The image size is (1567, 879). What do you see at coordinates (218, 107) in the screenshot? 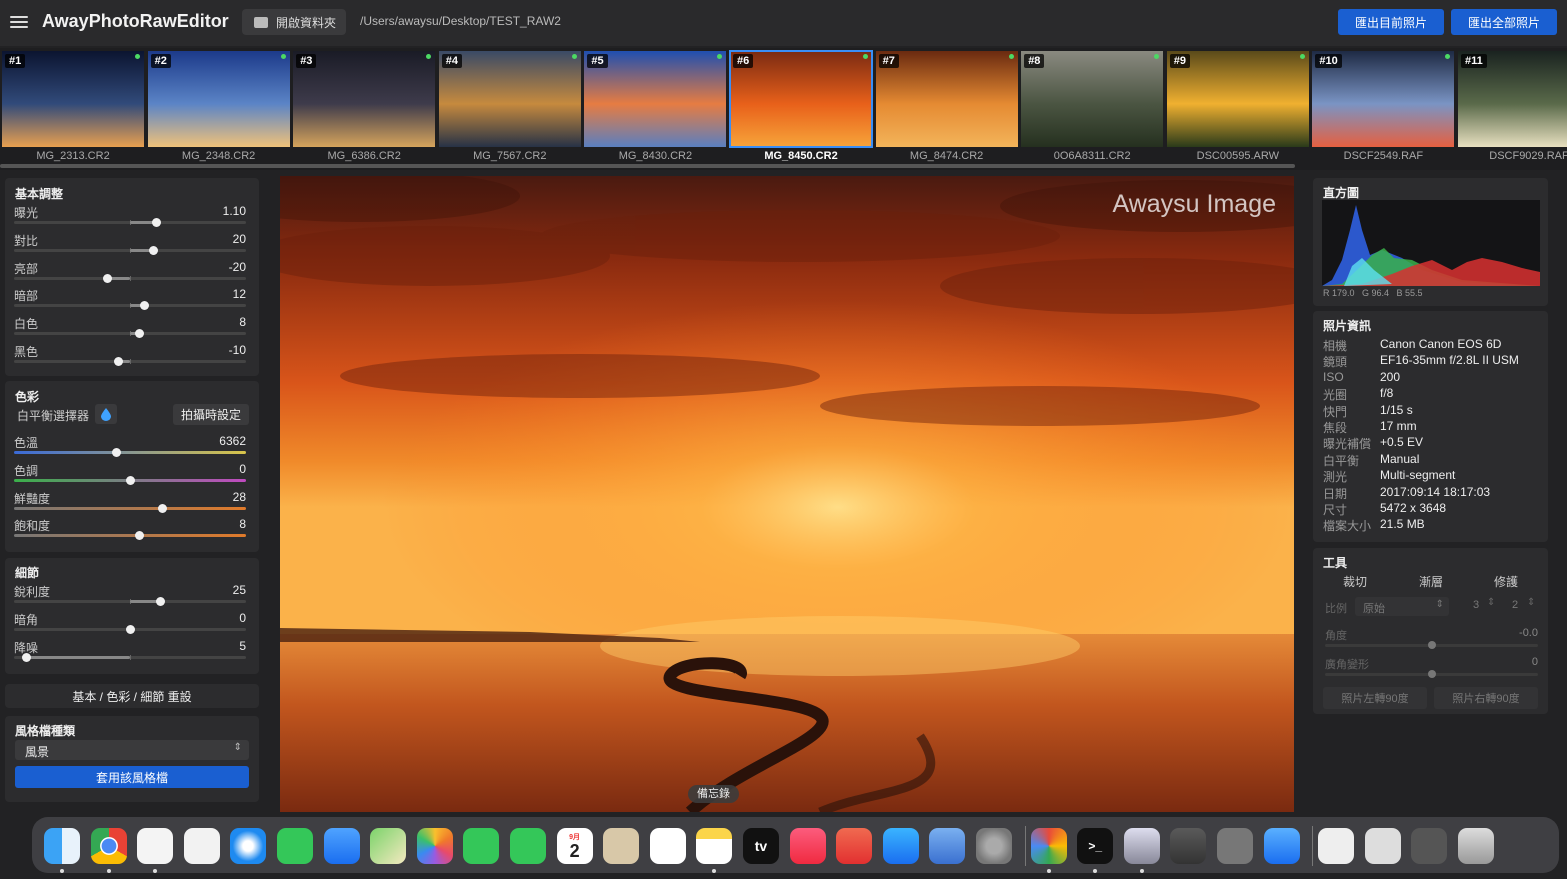
I see `filmstrip-thumb: #2 MG_2348.CR2` at bounding box center [218, 107].